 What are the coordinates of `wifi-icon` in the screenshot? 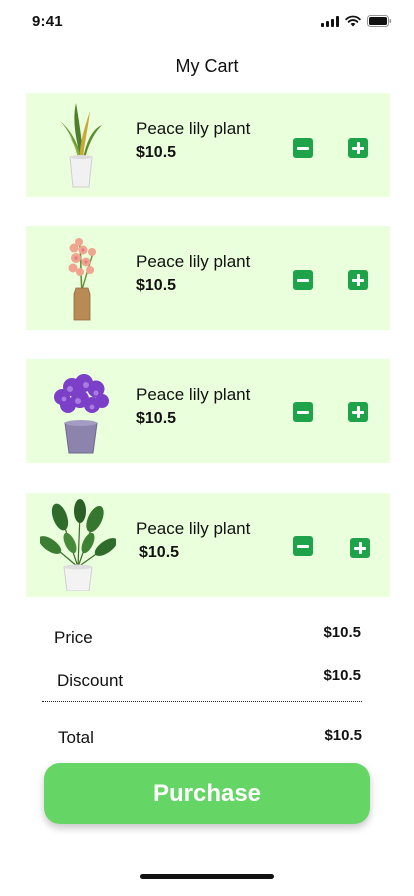 It's located at (353, 21).